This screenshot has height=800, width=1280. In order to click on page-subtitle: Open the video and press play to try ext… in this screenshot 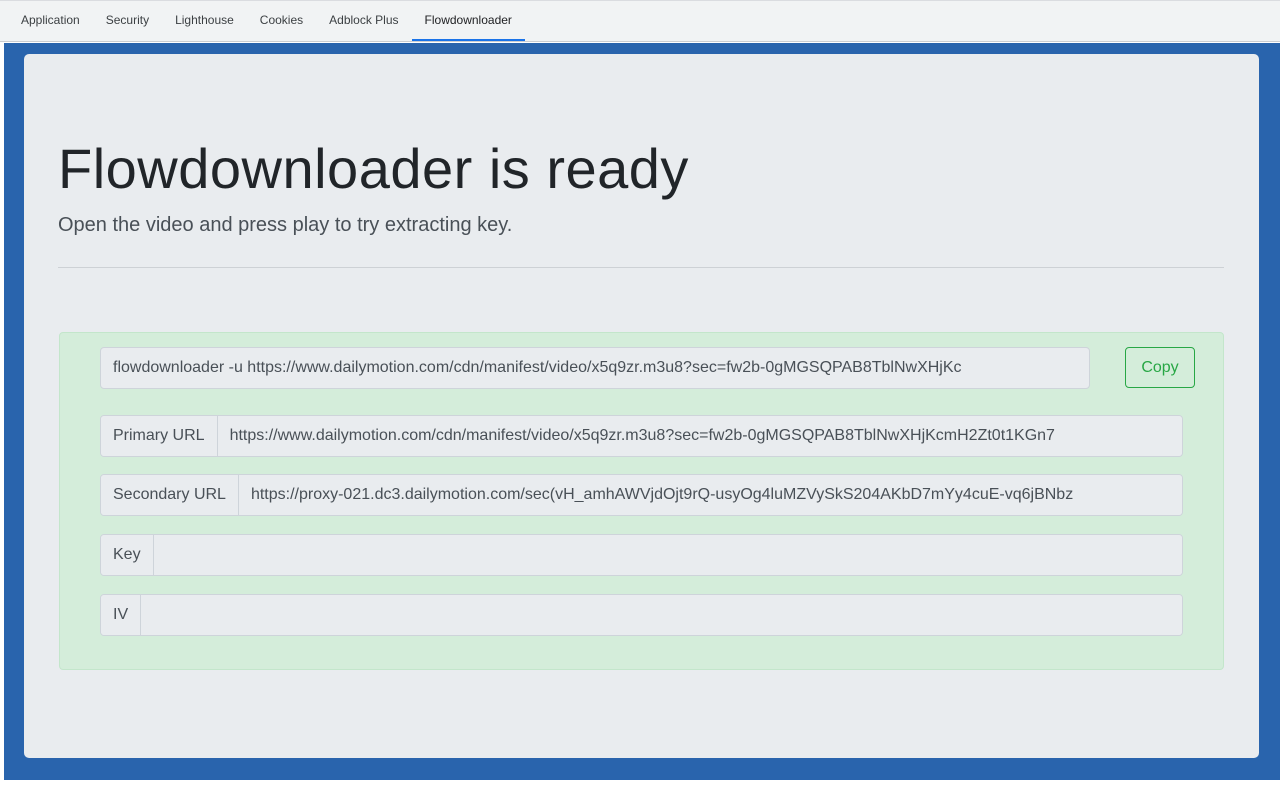, I will do `click(285, 225)`.